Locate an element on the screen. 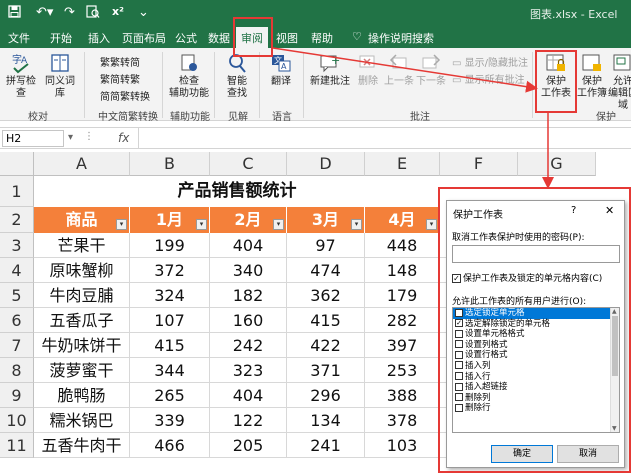  table-cell: 378 is located at coordinates (402, 420).